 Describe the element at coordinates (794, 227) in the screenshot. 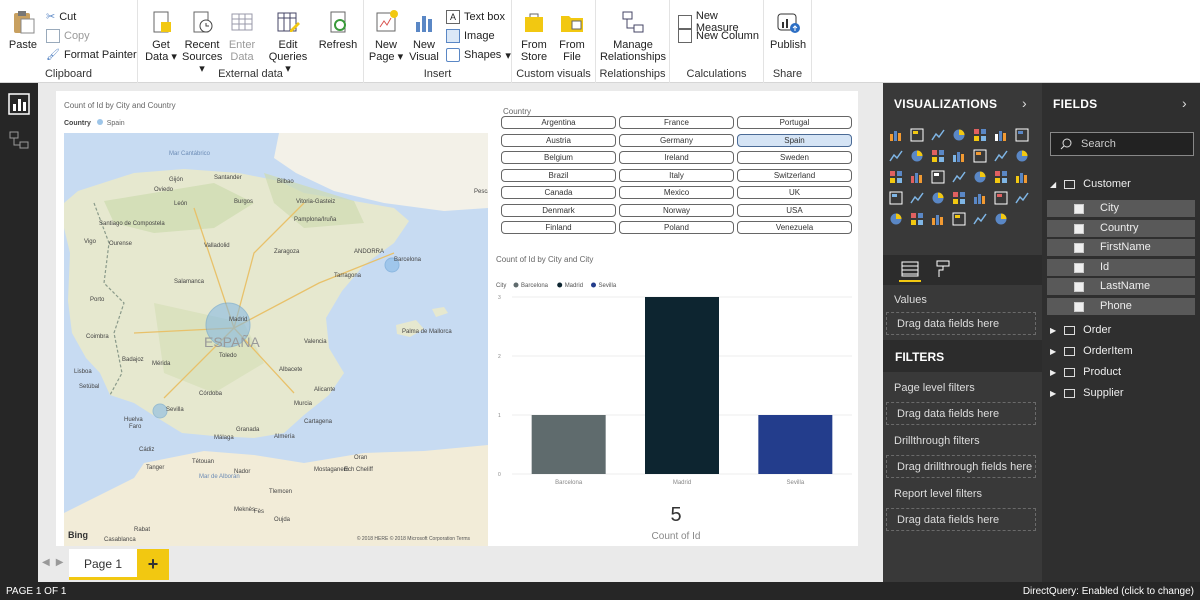

I see `slicer-item: Venezuela` at that location.